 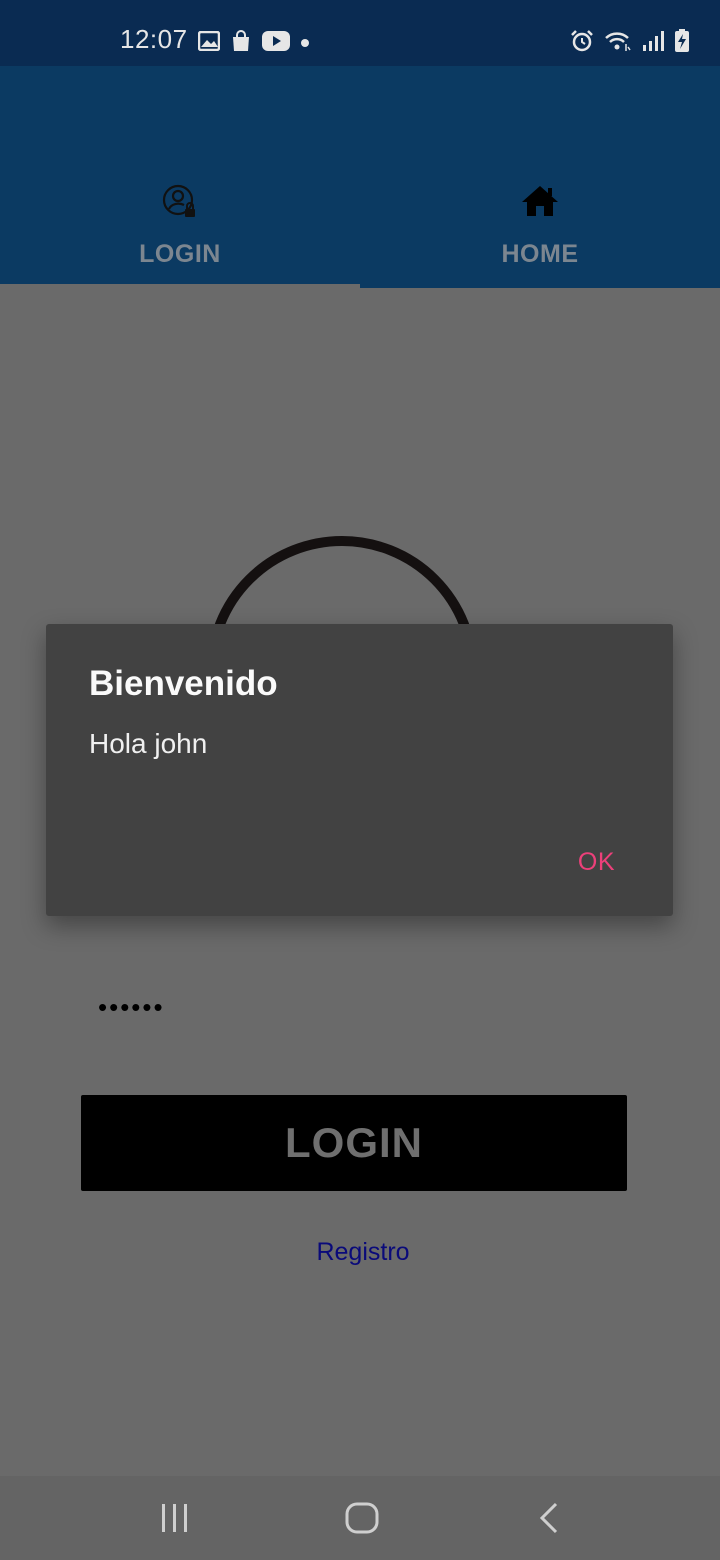 What do you see at coordinates (209, 43) in the screenshot?
I see `image-icon` at bounding box center [209, 43].